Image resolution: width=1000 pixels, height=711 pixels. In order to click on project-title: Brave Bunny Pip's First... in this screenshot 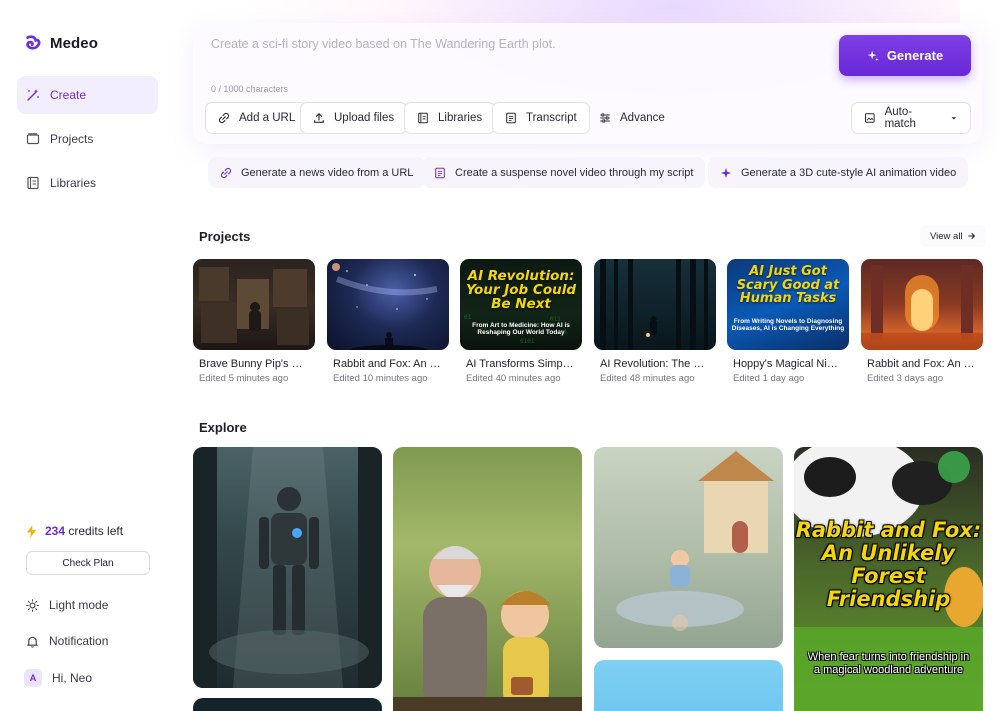, I will do `click(254, 364)`.